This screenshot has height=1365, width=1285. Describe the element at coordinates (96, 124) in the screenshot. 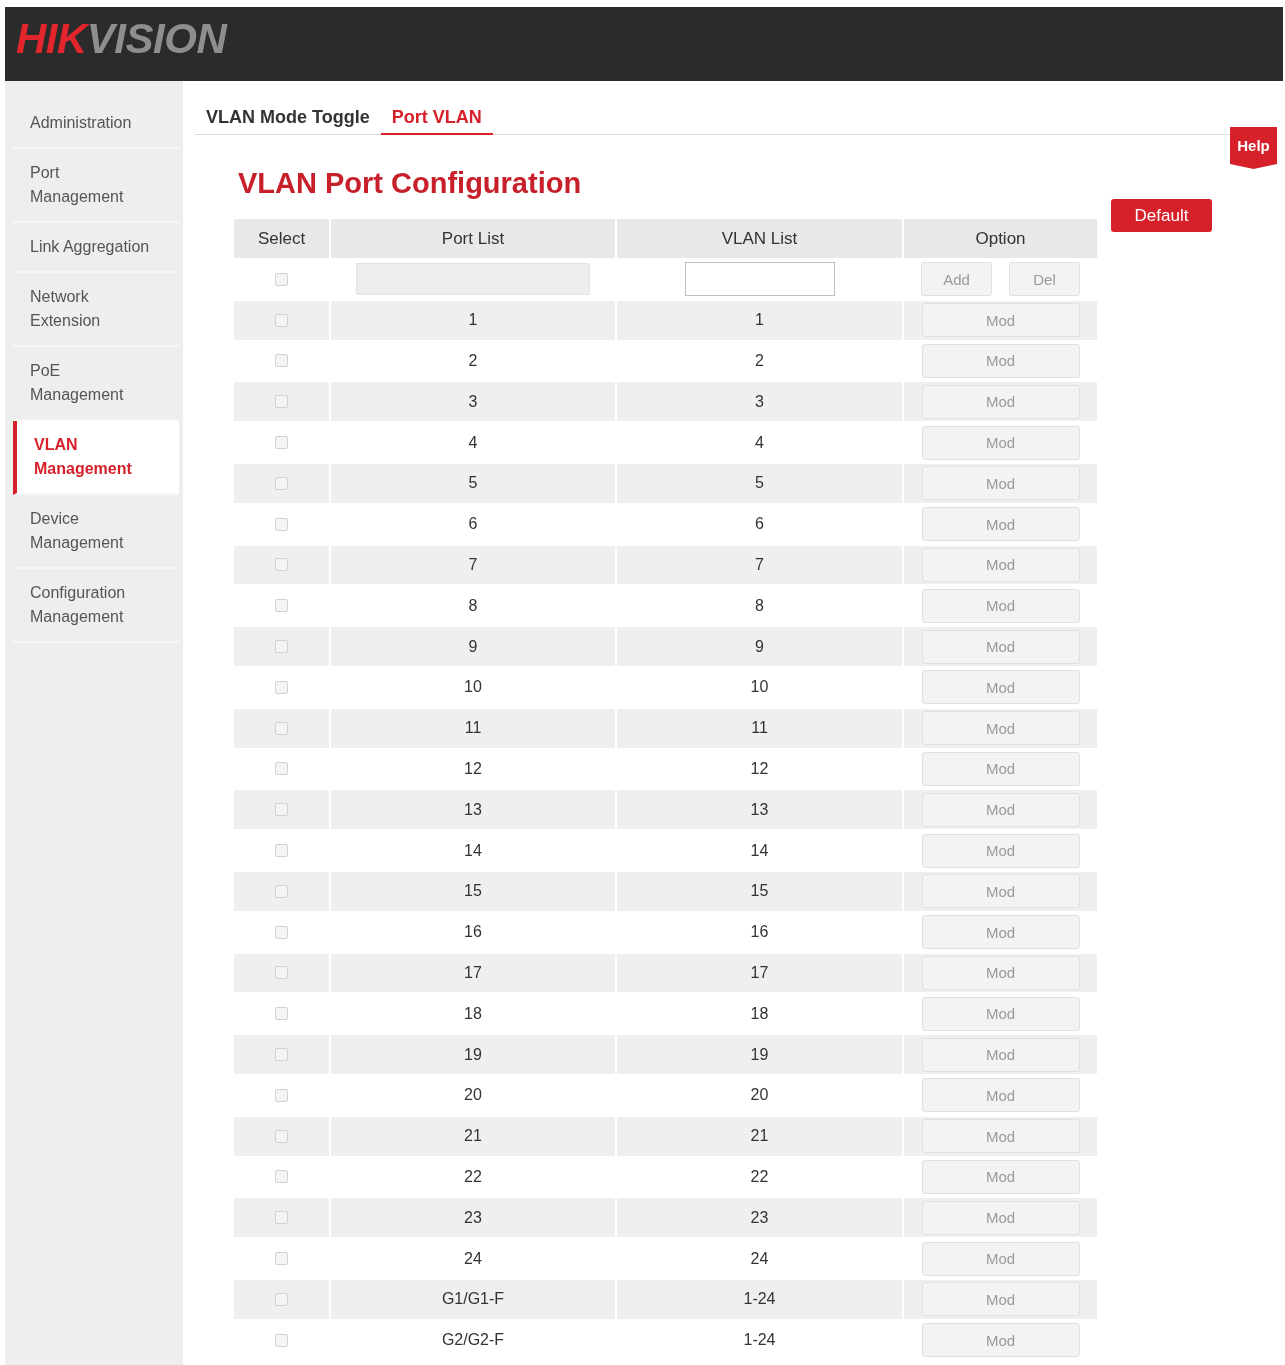

I see `sidebar-item: Administration` at that location.